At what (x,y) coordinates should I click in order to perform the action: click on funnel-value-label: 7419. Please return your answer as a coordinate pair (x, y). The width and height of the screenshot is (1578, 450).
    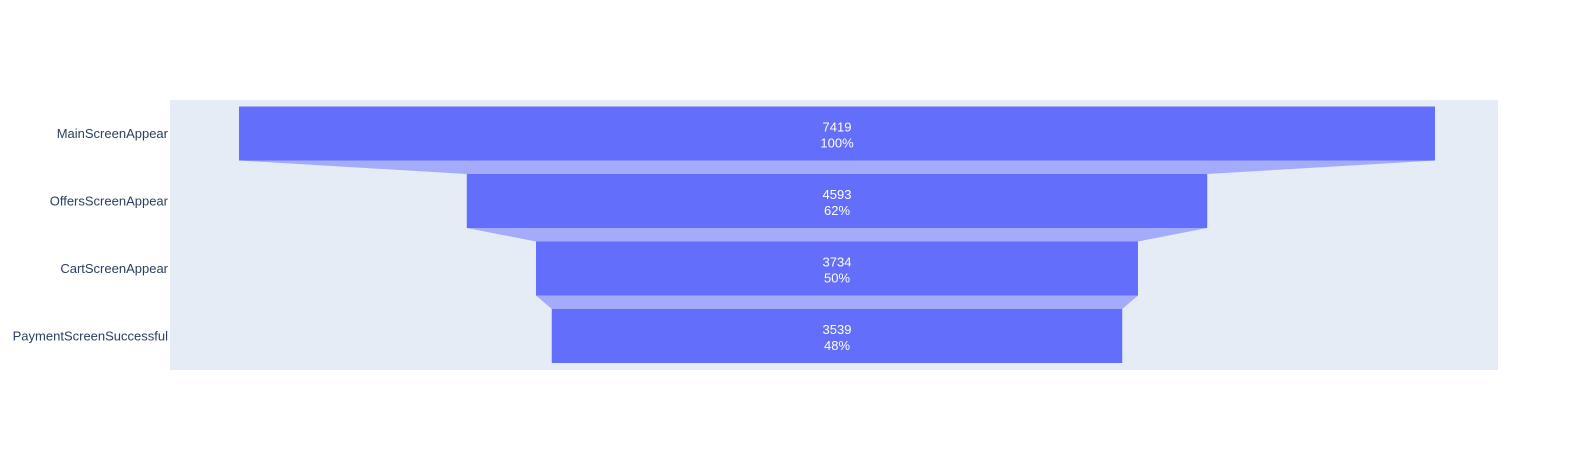
    Looking at the image, I should click on (837, 127).